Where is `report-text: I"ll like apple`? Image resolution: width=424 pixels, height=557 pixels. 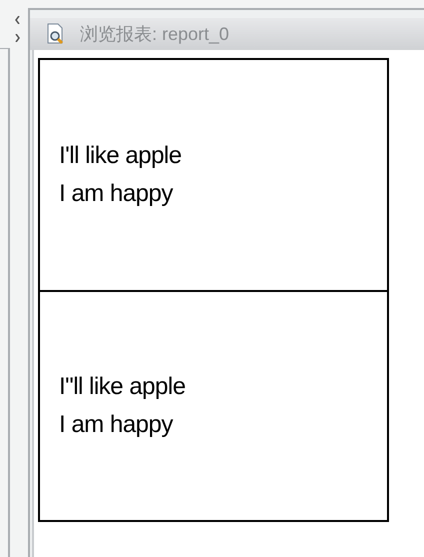 report-text: I"ll like apple is located at coordinates (122, 387).